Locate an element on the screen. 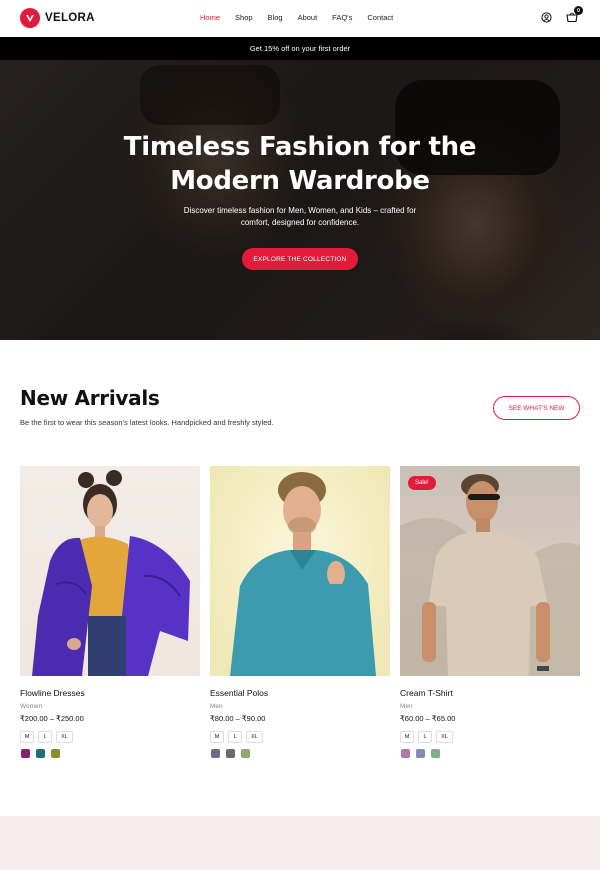 This screenshot has height=870, width=600. promo-bar: Get 15% off on your first order is located at coordinates (300, 48).